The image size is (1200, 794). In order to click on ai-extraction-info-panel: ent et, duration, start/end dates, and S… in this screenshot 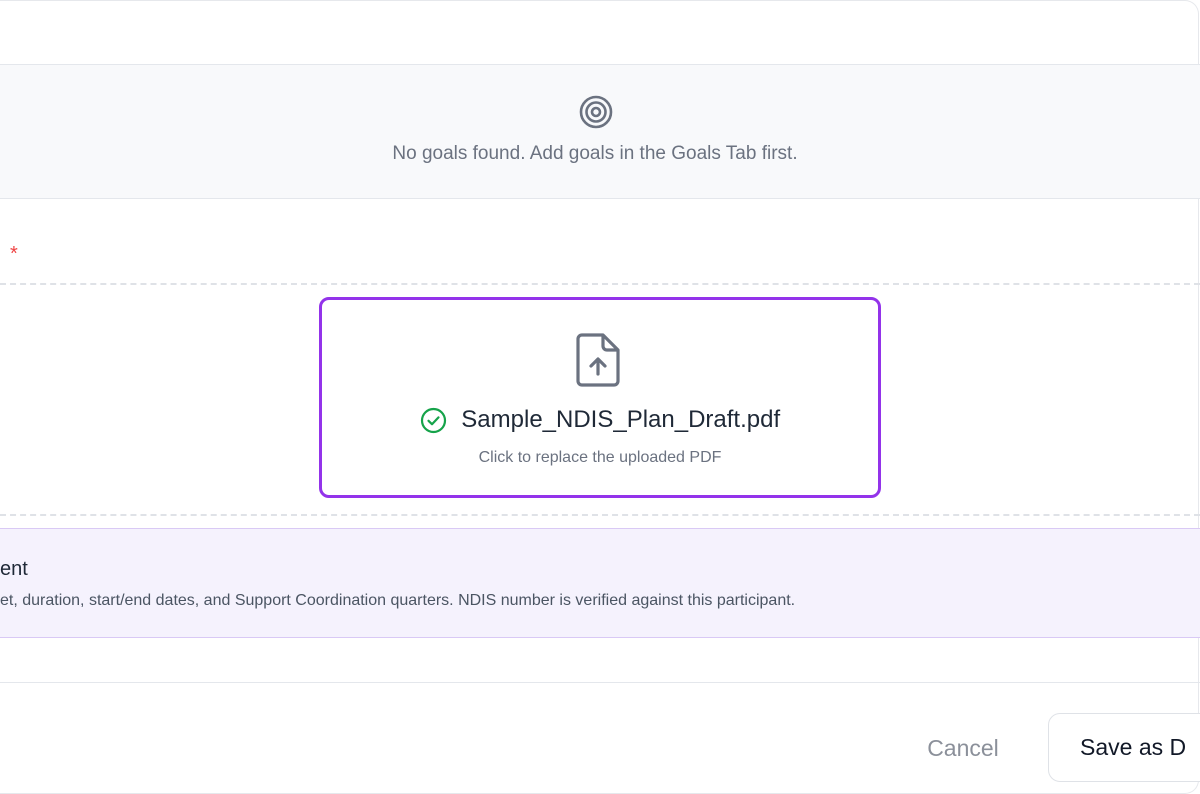, I will do `click(600, 583)`.